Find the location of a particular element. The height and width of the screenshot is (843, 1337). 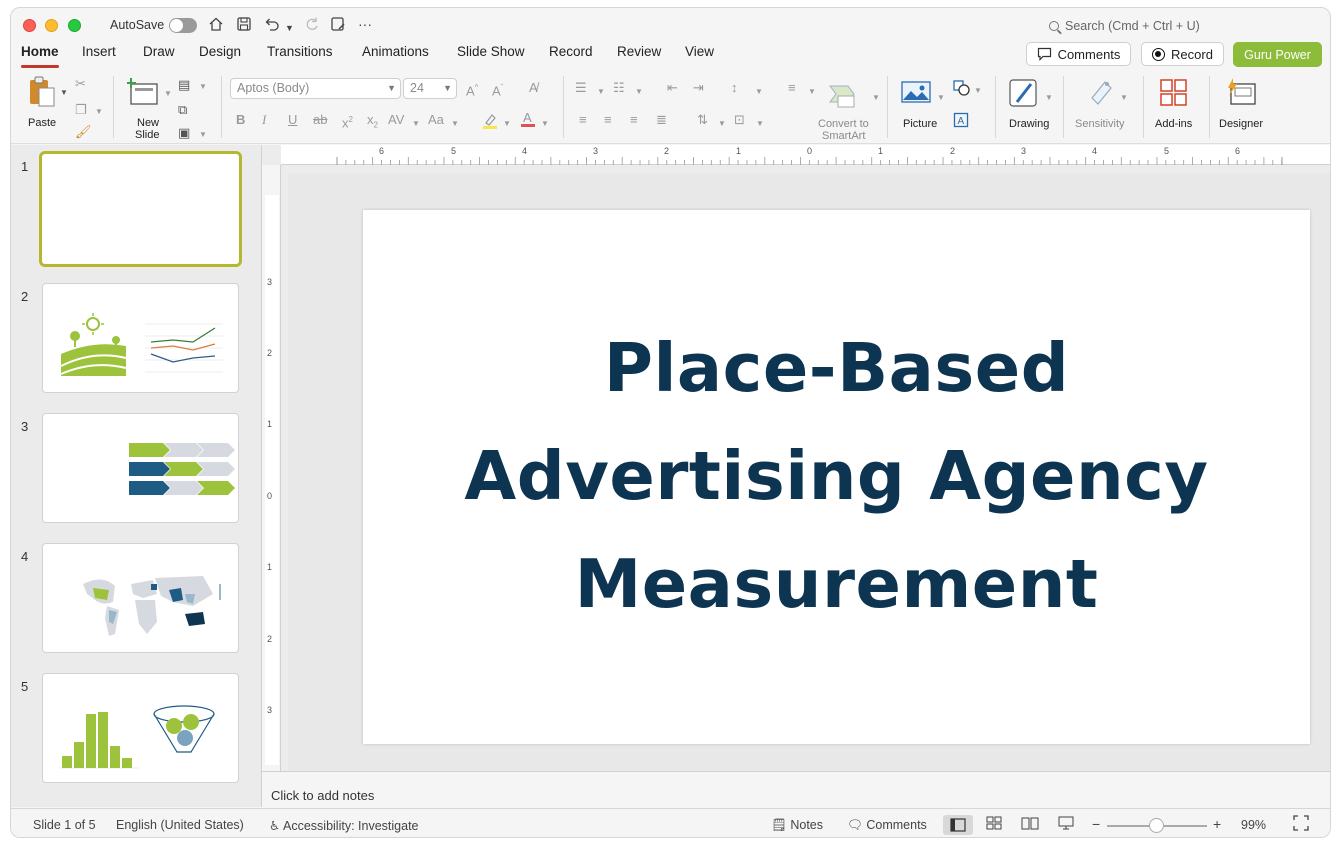

picture-button: ▼ Picture is located at coordinates (924, 107).